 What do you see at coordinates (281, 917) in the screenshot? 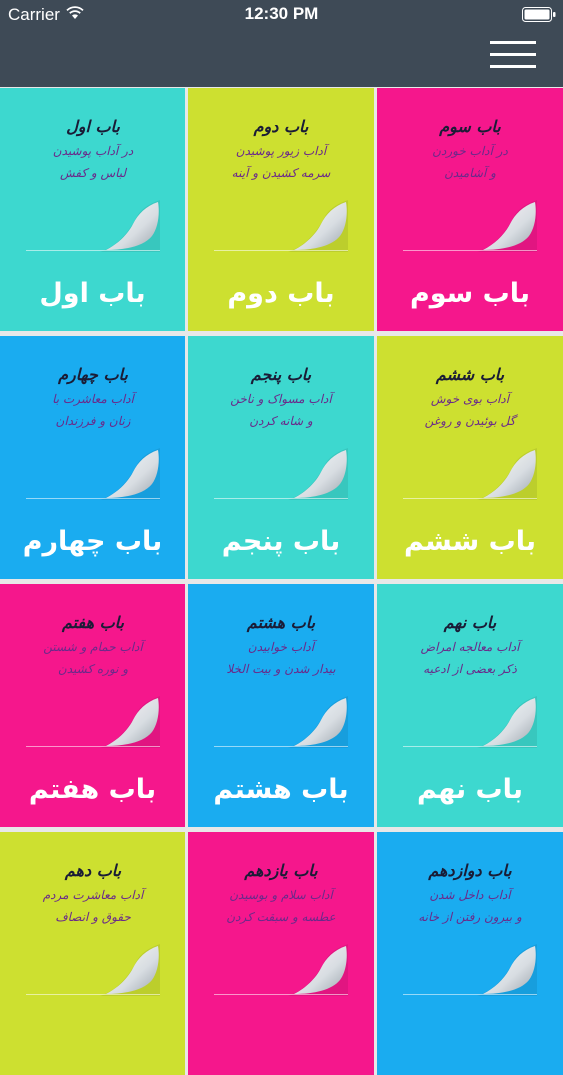
I see `note-line: عطسه و سبقت کردن` at bounding box center [281, 917].